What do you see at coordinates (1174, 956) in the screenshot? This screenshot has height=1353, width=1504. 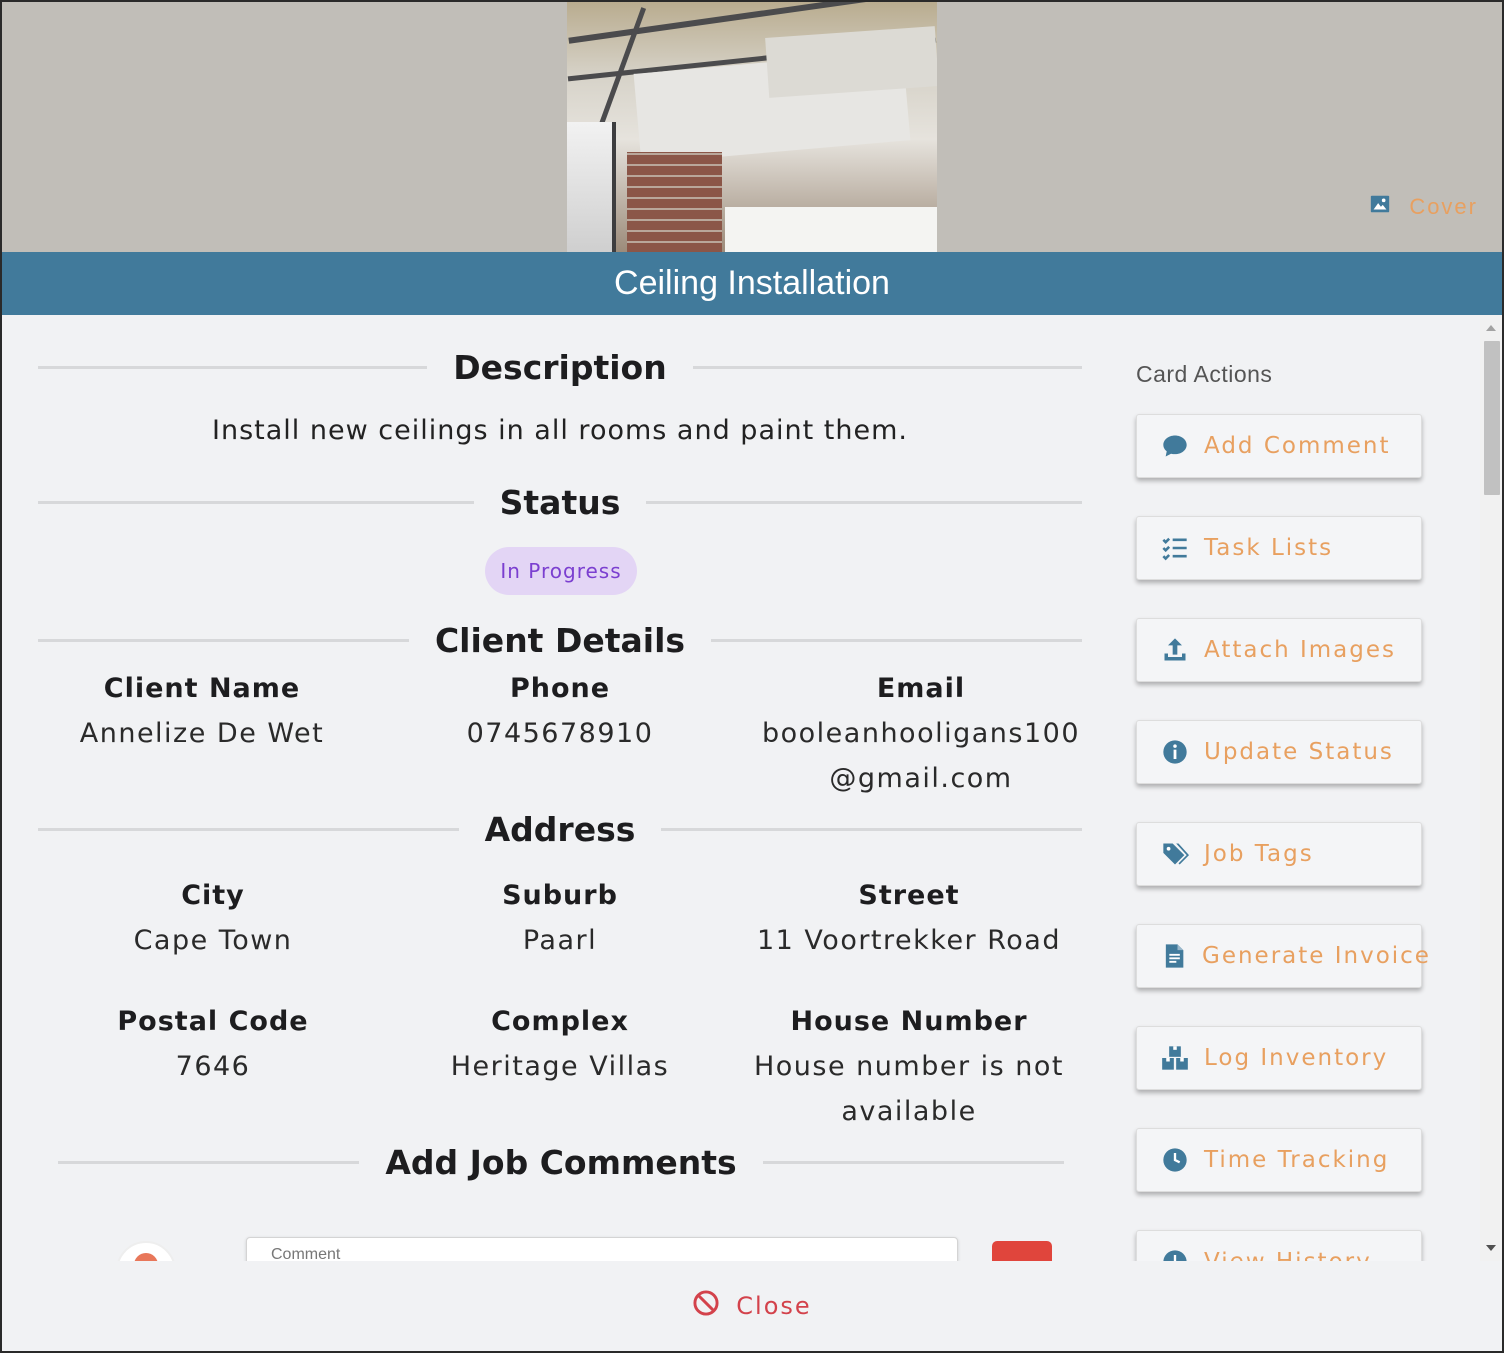 I see `invoice-icon` at bounding box center [1174, 956].